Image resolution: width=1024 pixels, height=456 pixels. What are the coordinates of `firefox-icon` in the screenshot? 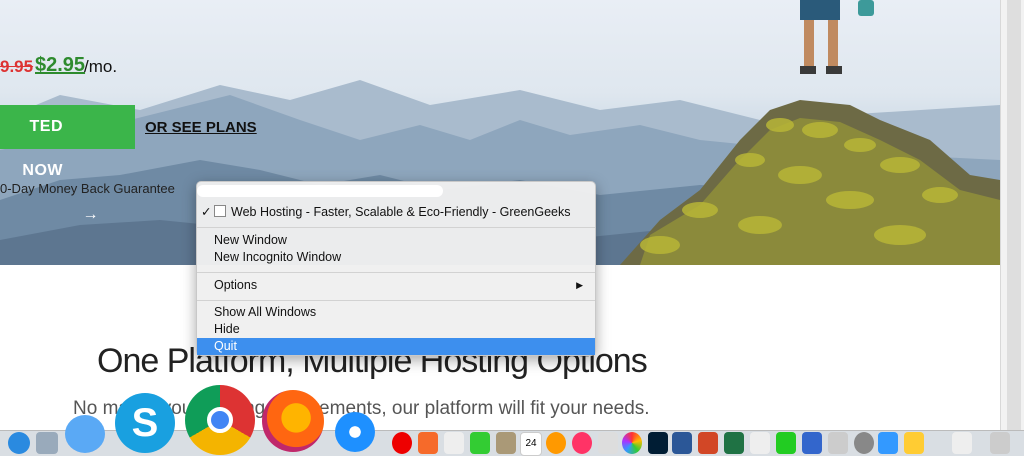 It's located at (293, 421).